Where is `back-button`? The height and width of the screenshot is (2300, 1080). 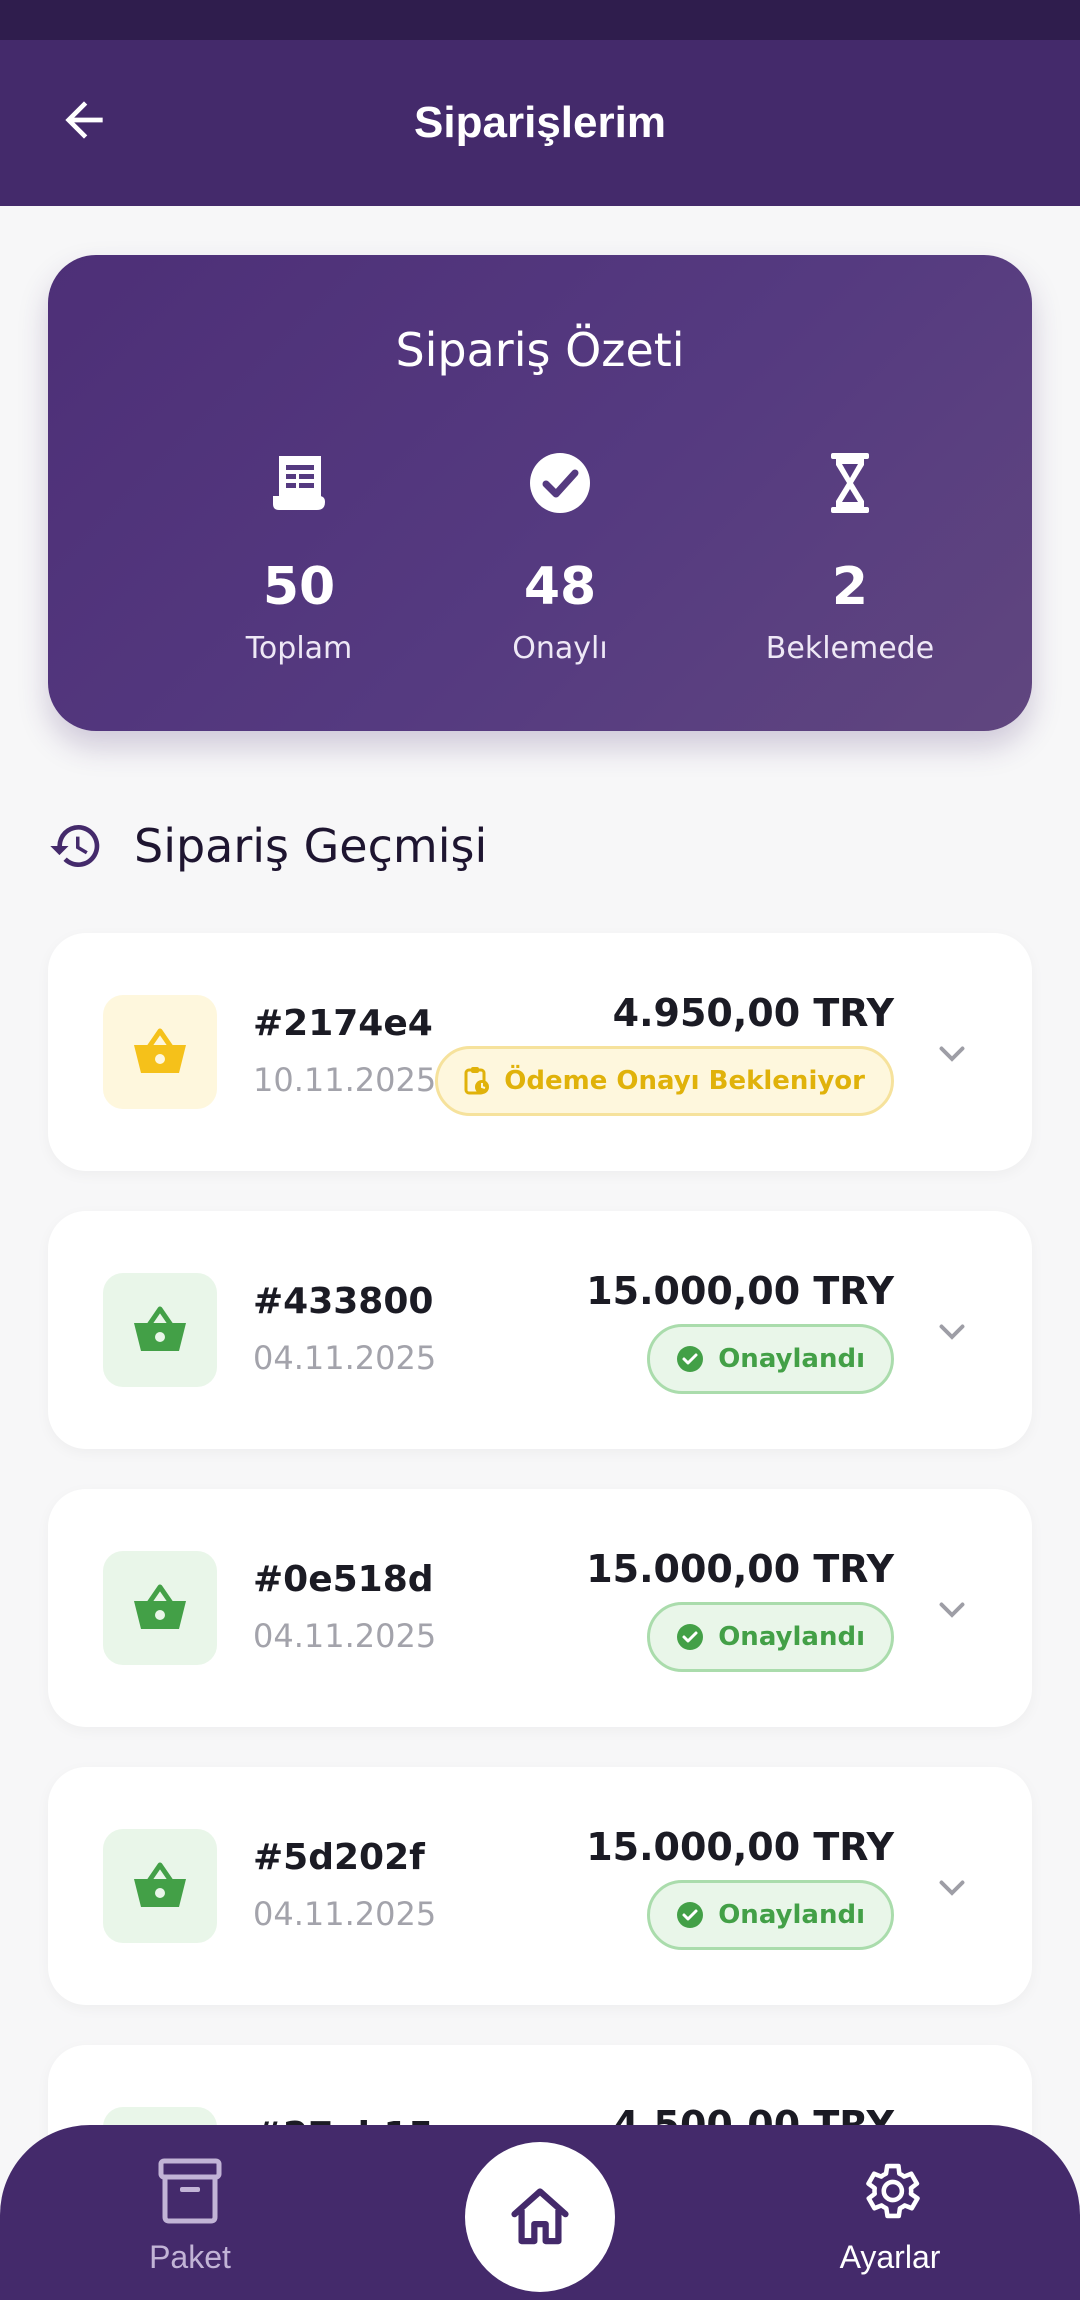
back-button is located at coordinates (84, 120).